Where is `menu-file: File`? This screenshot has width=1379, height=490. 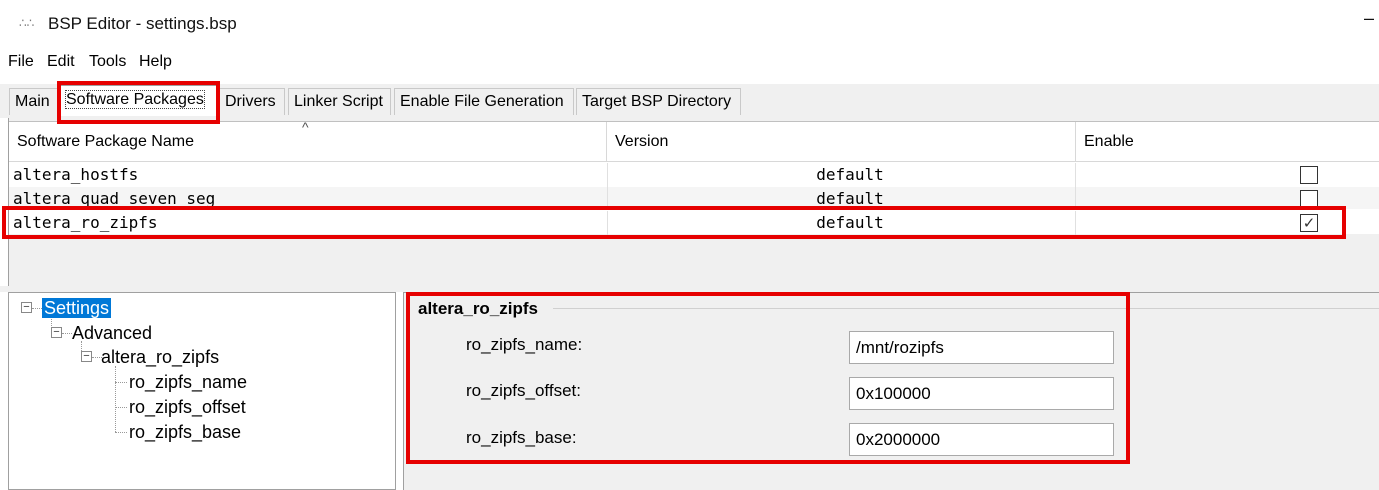
menu-file: File is located at coordinates (21, 62).